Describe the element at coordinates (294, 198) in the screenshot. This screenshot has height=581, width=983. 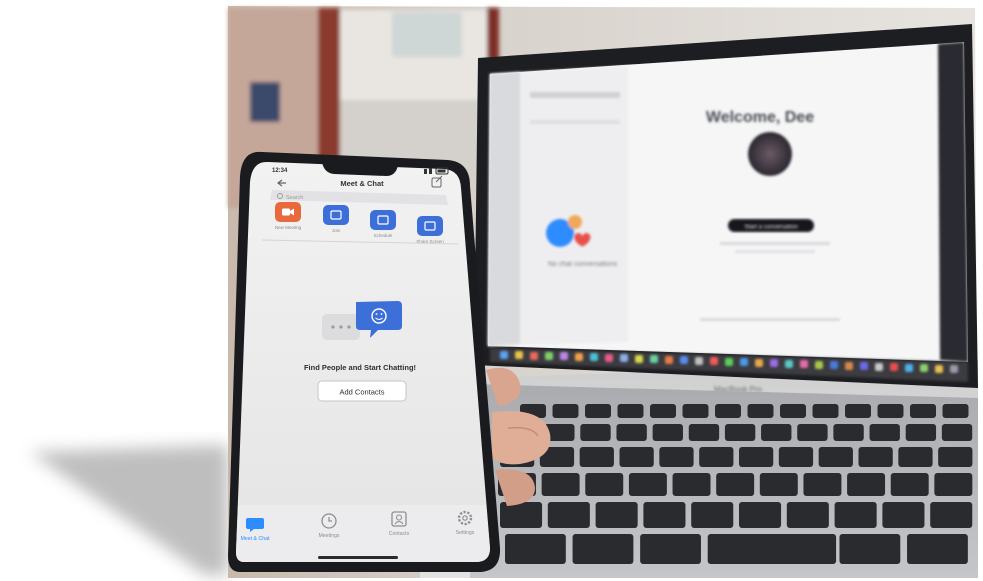
I see `phone-search-placeholder: Search` at that location.